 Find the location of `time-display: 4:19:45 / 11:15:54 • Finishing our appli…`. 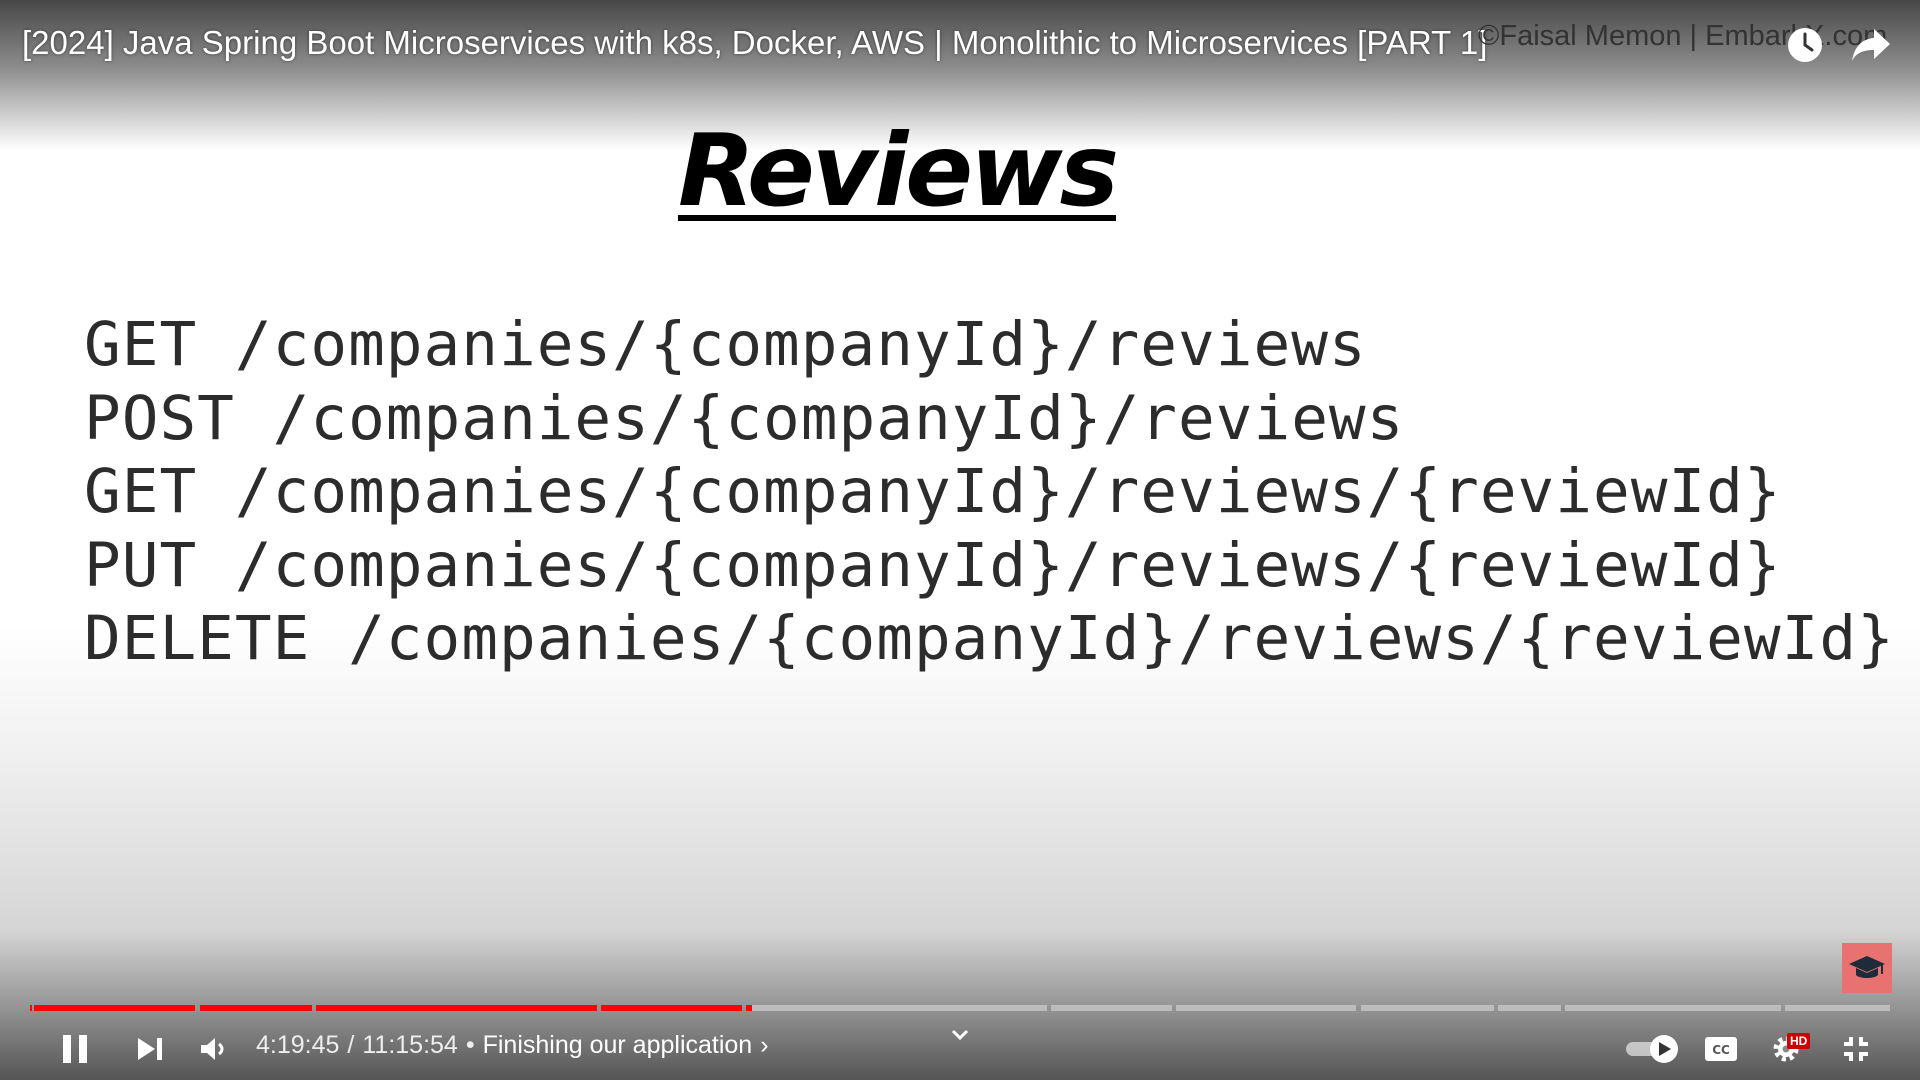

time-display: 4:19:45 / 11:15:54 • Finishing our appli… is located at coordinates (512, 1045).